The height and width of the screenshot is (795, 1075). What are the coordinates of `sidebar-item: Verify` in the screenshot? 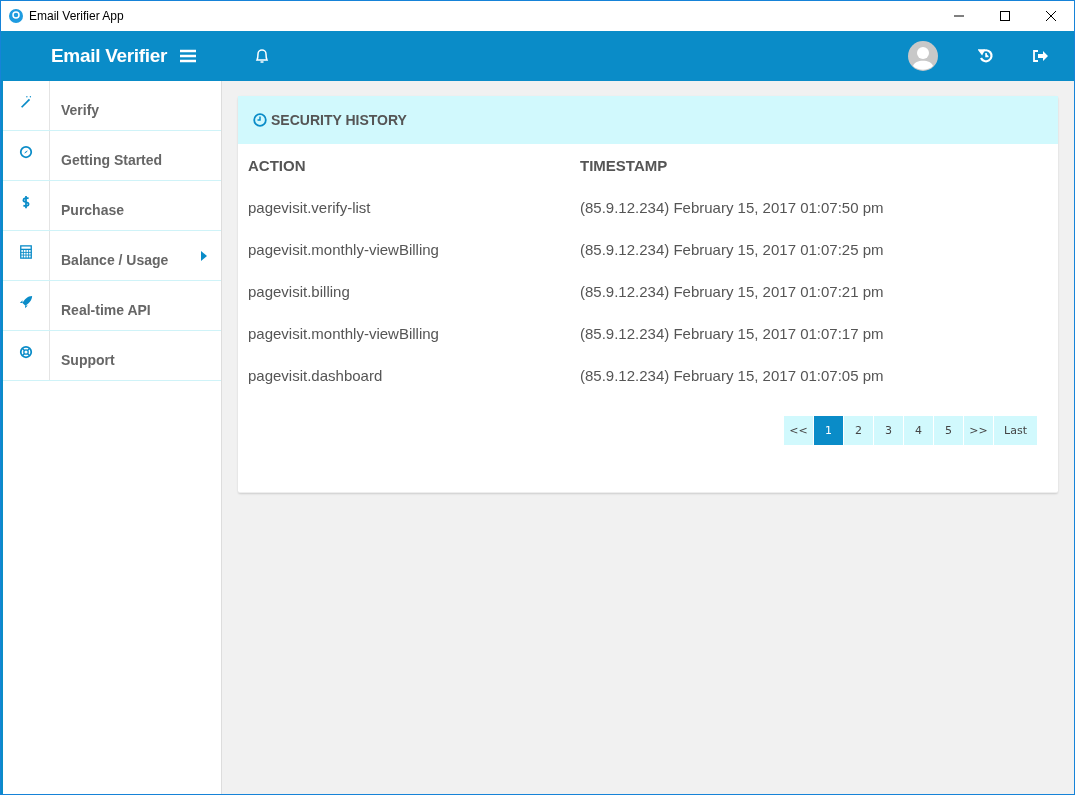 It's located at (112, 106).